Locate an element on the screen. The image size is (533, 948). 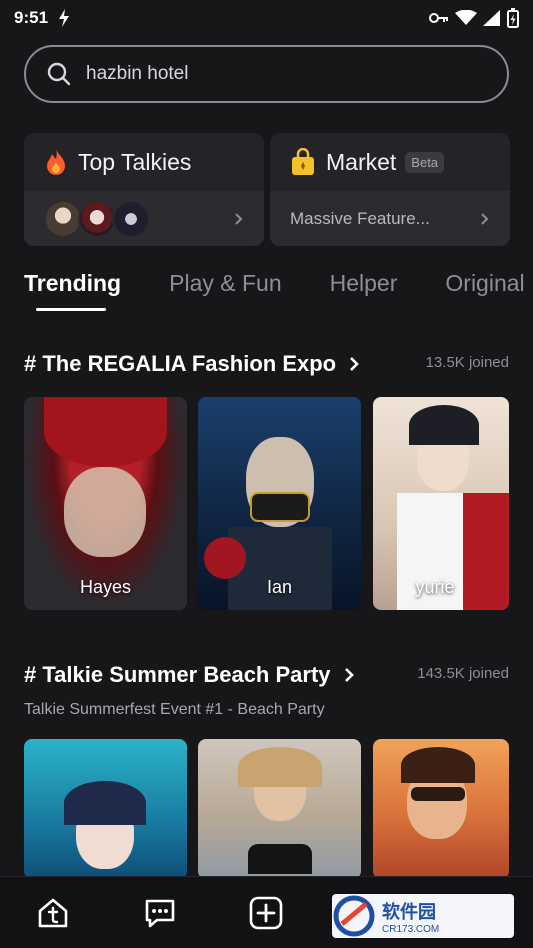
top-talkies-title: Top Talkies is located at coordinates (135, 161).